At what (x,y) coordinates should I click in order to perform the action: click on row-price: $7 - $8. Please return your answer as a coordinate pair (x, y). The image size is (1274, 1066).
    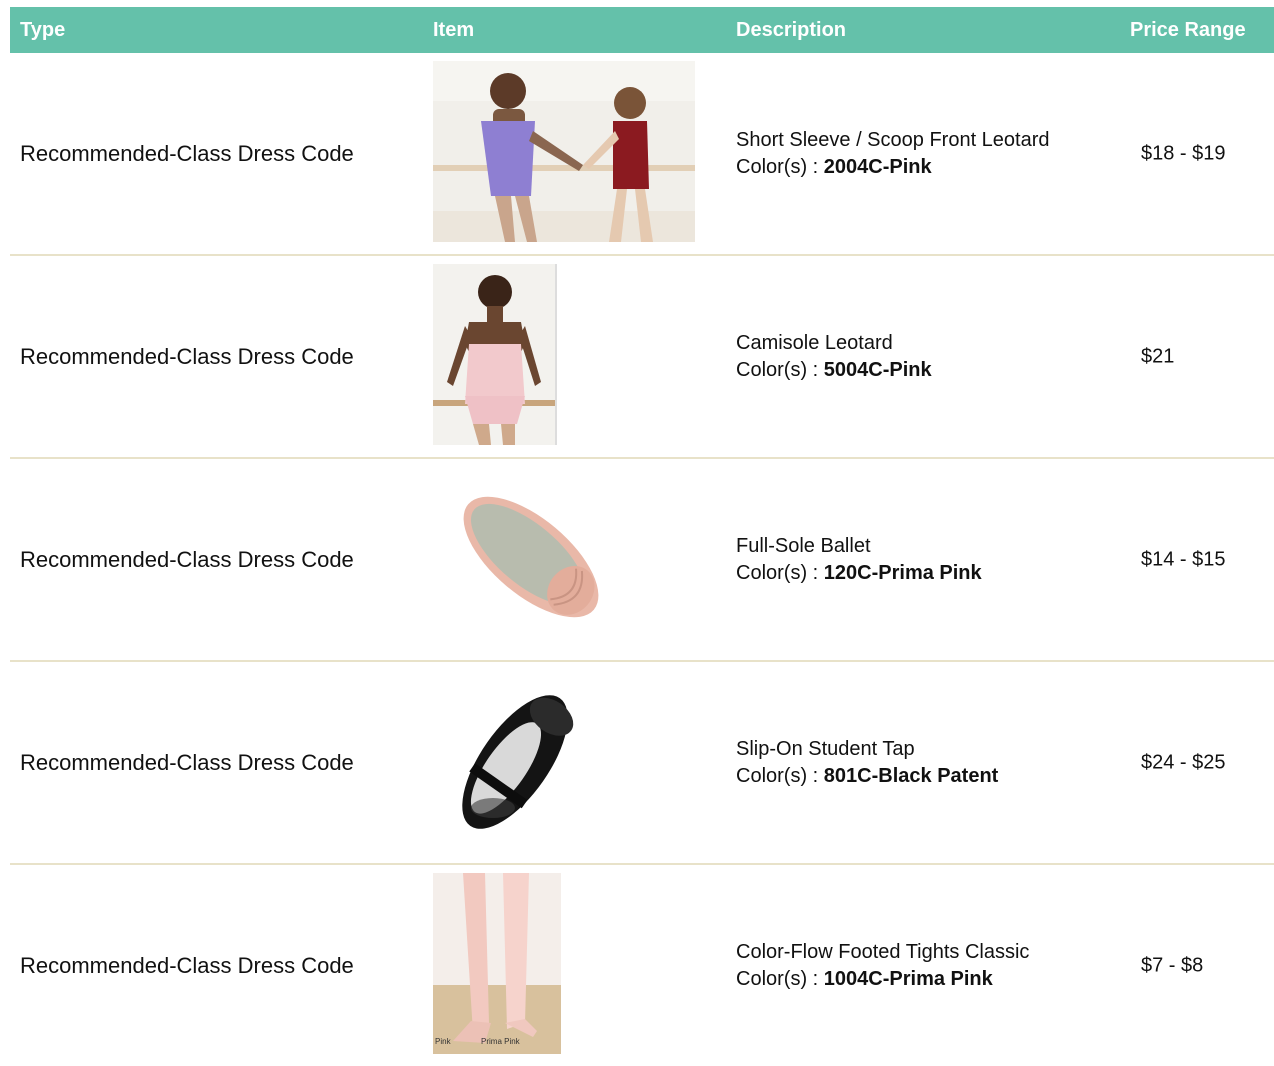
    Looking at the image, I should click on (1172, 965).